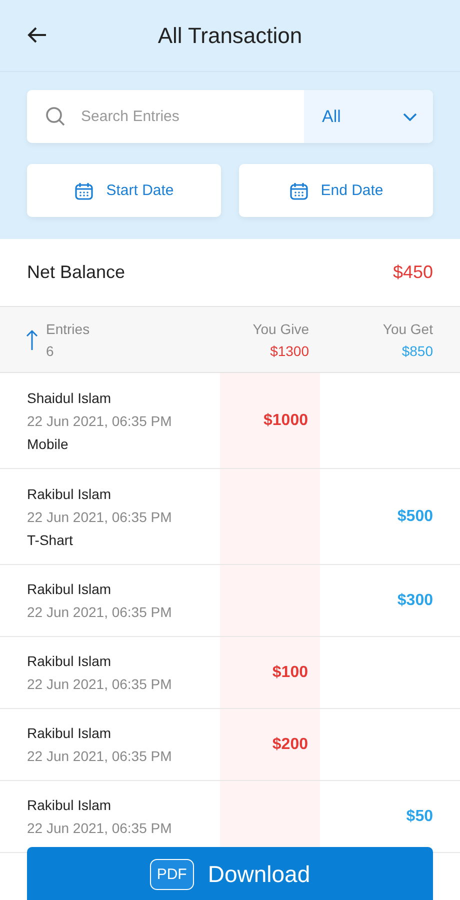 The height and width of the screenshot is (900, 460). What do you see at coordinates (412, 272) in the screenshot?
I see `net-balance-amount: $450` at bounding box center [412, 272].